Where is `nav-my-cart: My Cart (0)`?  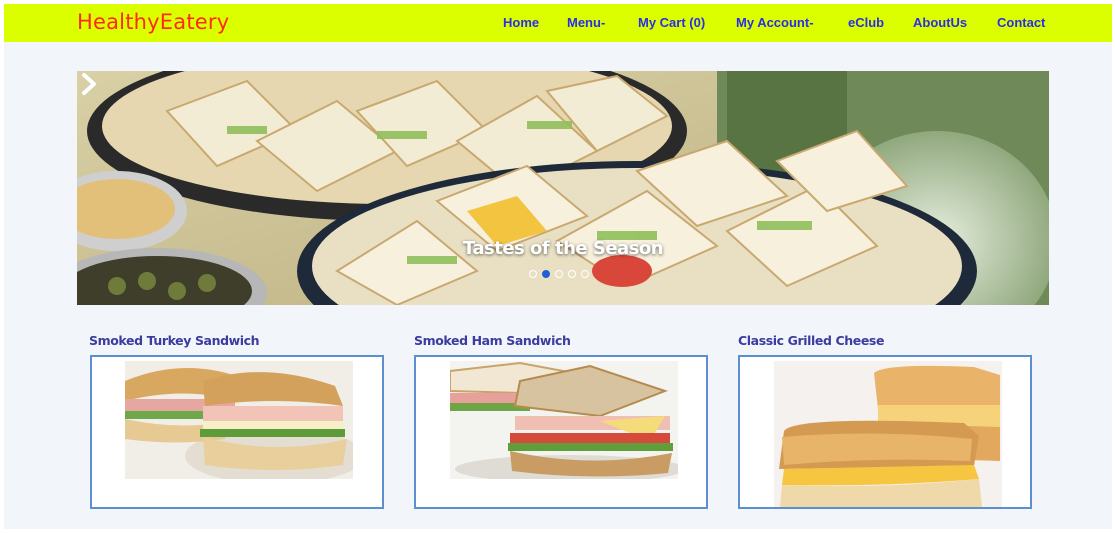
nav-my-cart: My Cart (0) is located at coordinates (671, 22).